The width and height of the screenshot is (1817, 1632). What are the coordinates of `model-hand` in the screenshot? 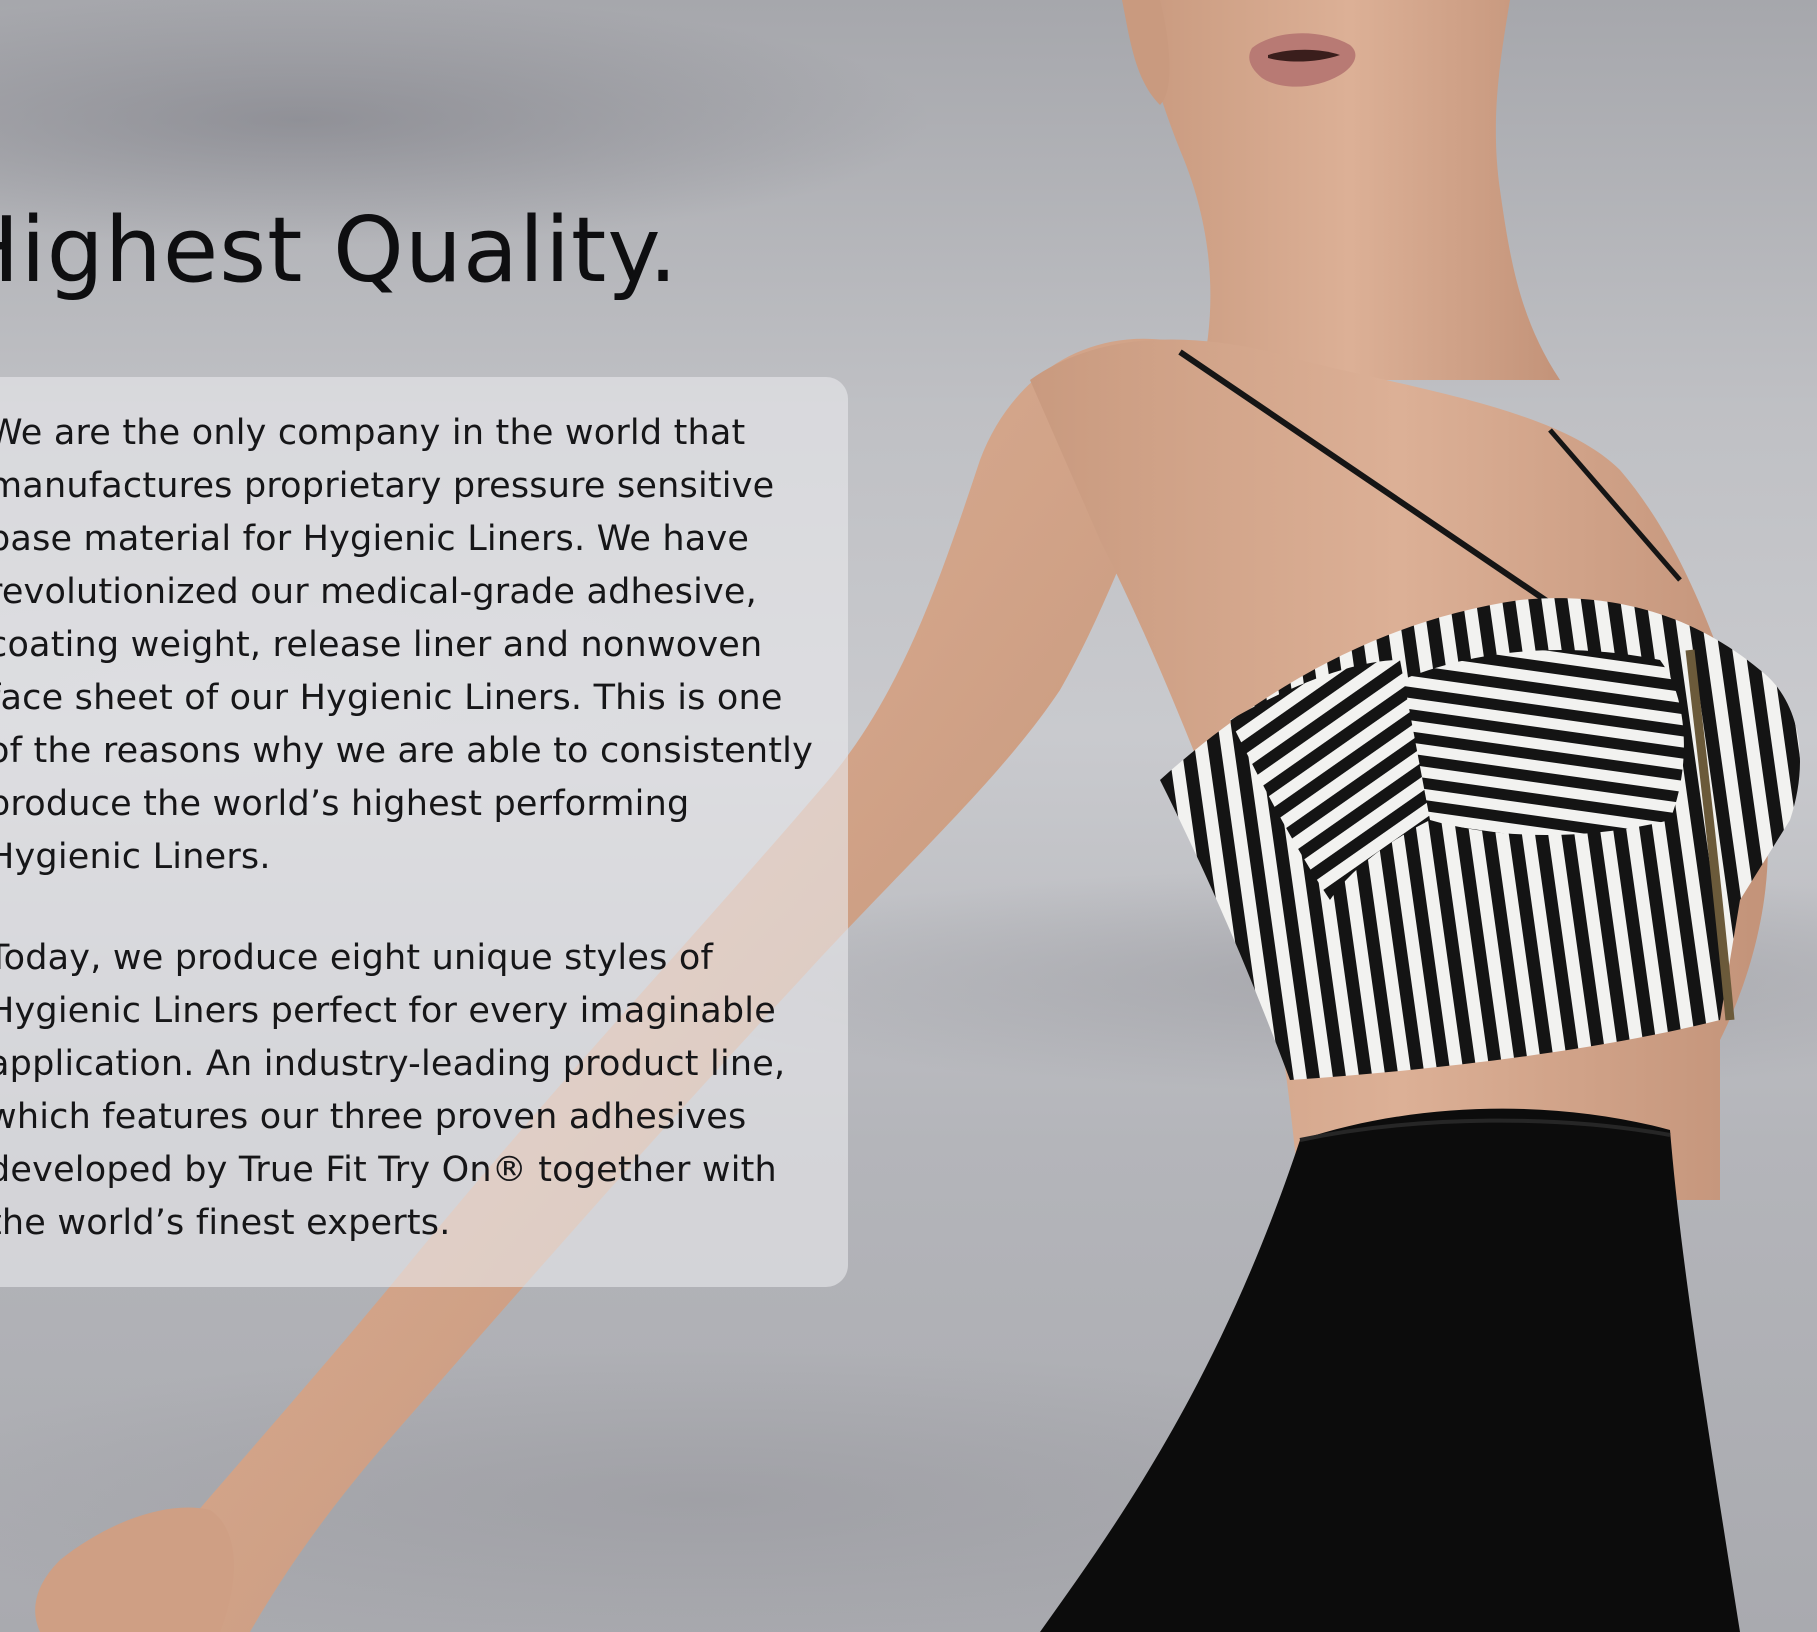 It's located at (134, 1569).